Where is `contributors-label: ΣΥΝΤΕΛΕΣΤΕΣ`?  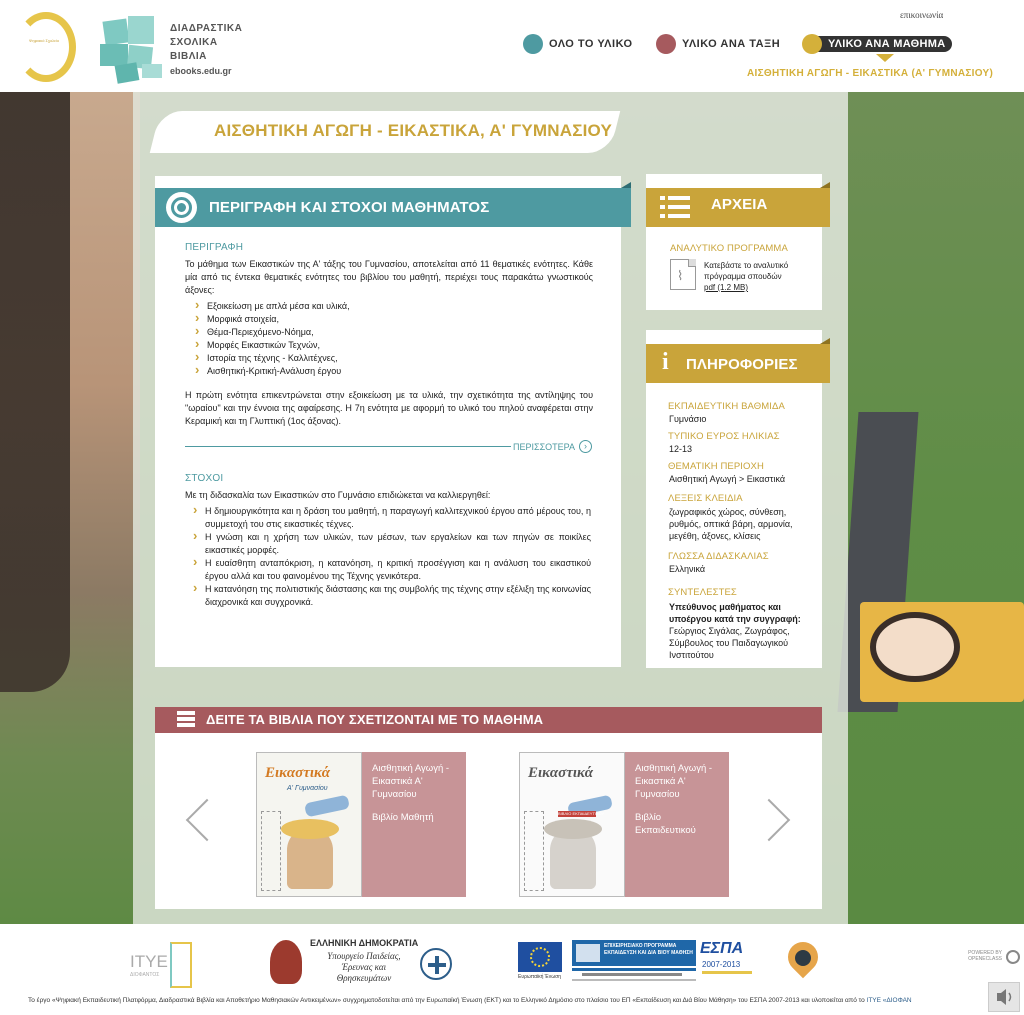
contributors-label: ΣΥΝΤΕΛΕΣΤΕΣ is located at coordinates (702, 592).